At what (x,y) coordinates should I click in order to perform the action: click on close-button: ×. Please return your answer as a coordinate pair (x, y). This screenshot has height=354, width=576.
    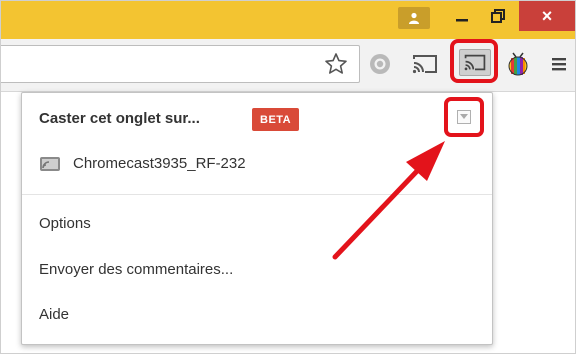
    Looking at the image, I should click on (547, 16).